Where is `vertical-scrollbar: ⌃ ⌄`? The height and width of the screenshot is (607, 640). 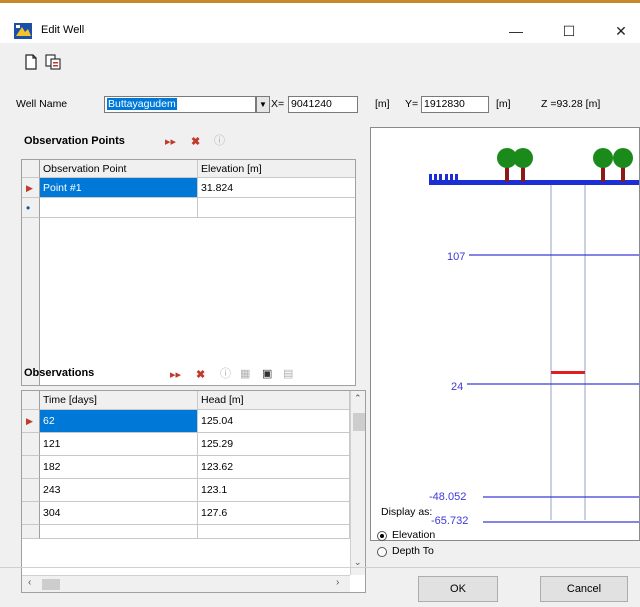 vertical-scrollbar: ⌃ ⌄ is located at coordinates (357, 483).